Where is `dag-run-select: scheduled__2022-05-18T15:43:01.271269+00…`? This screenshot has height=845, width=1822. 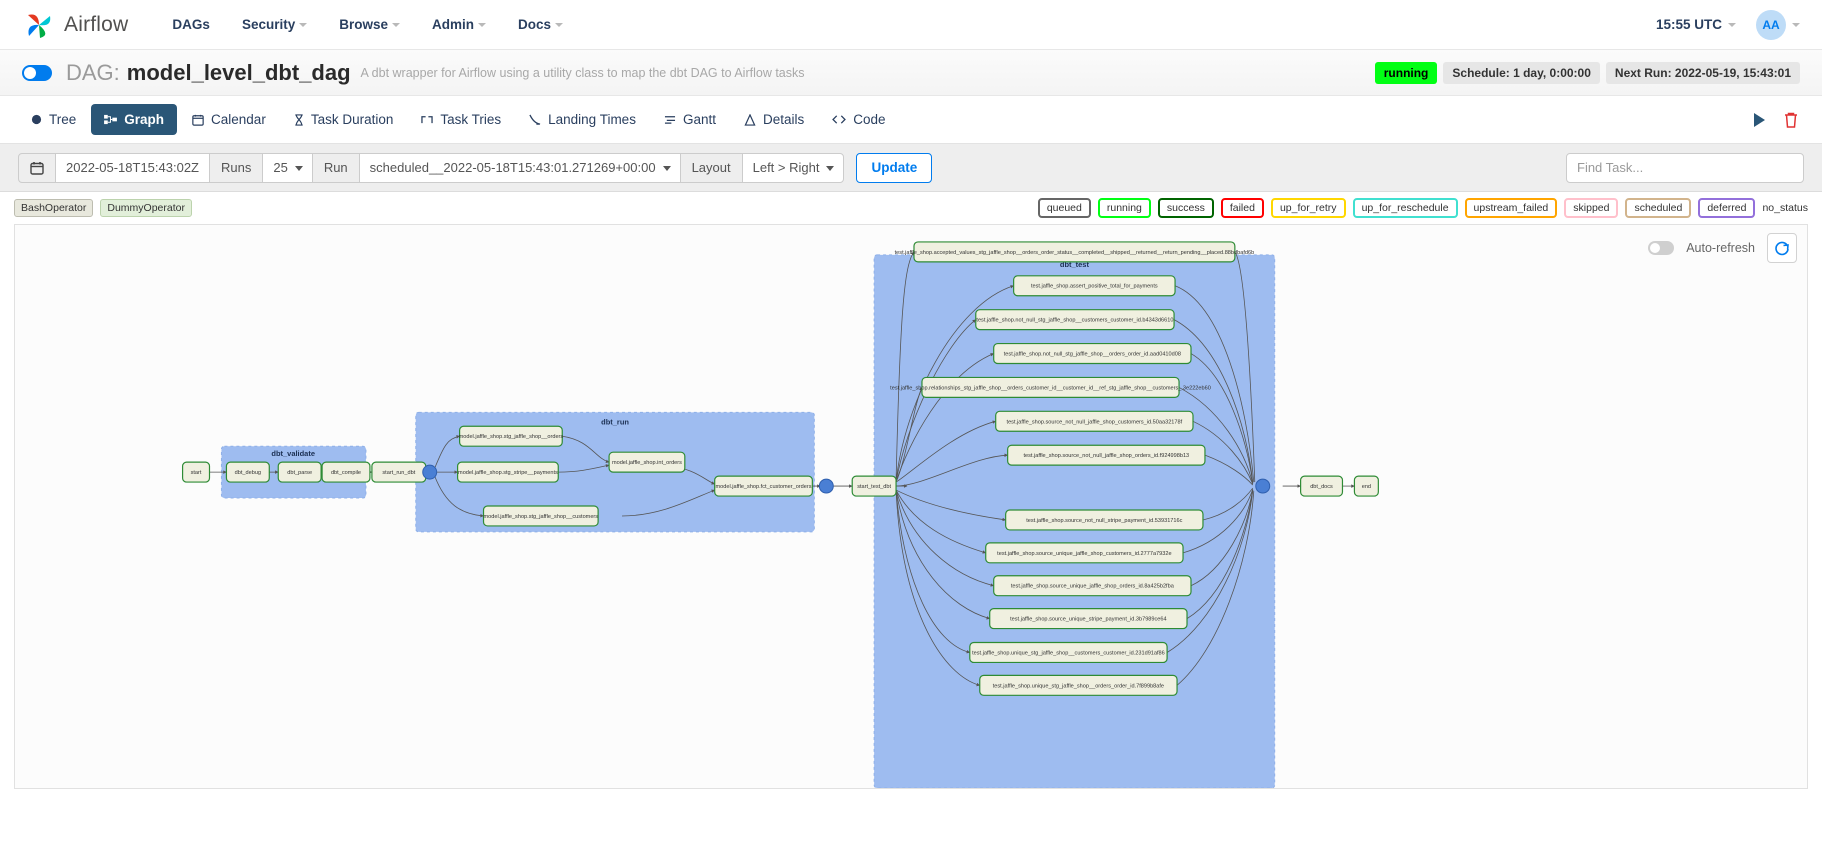 dag-run-select: scheduled__2022-05-18T15:43:01.271269+00… is located at coordinates (519, 167).